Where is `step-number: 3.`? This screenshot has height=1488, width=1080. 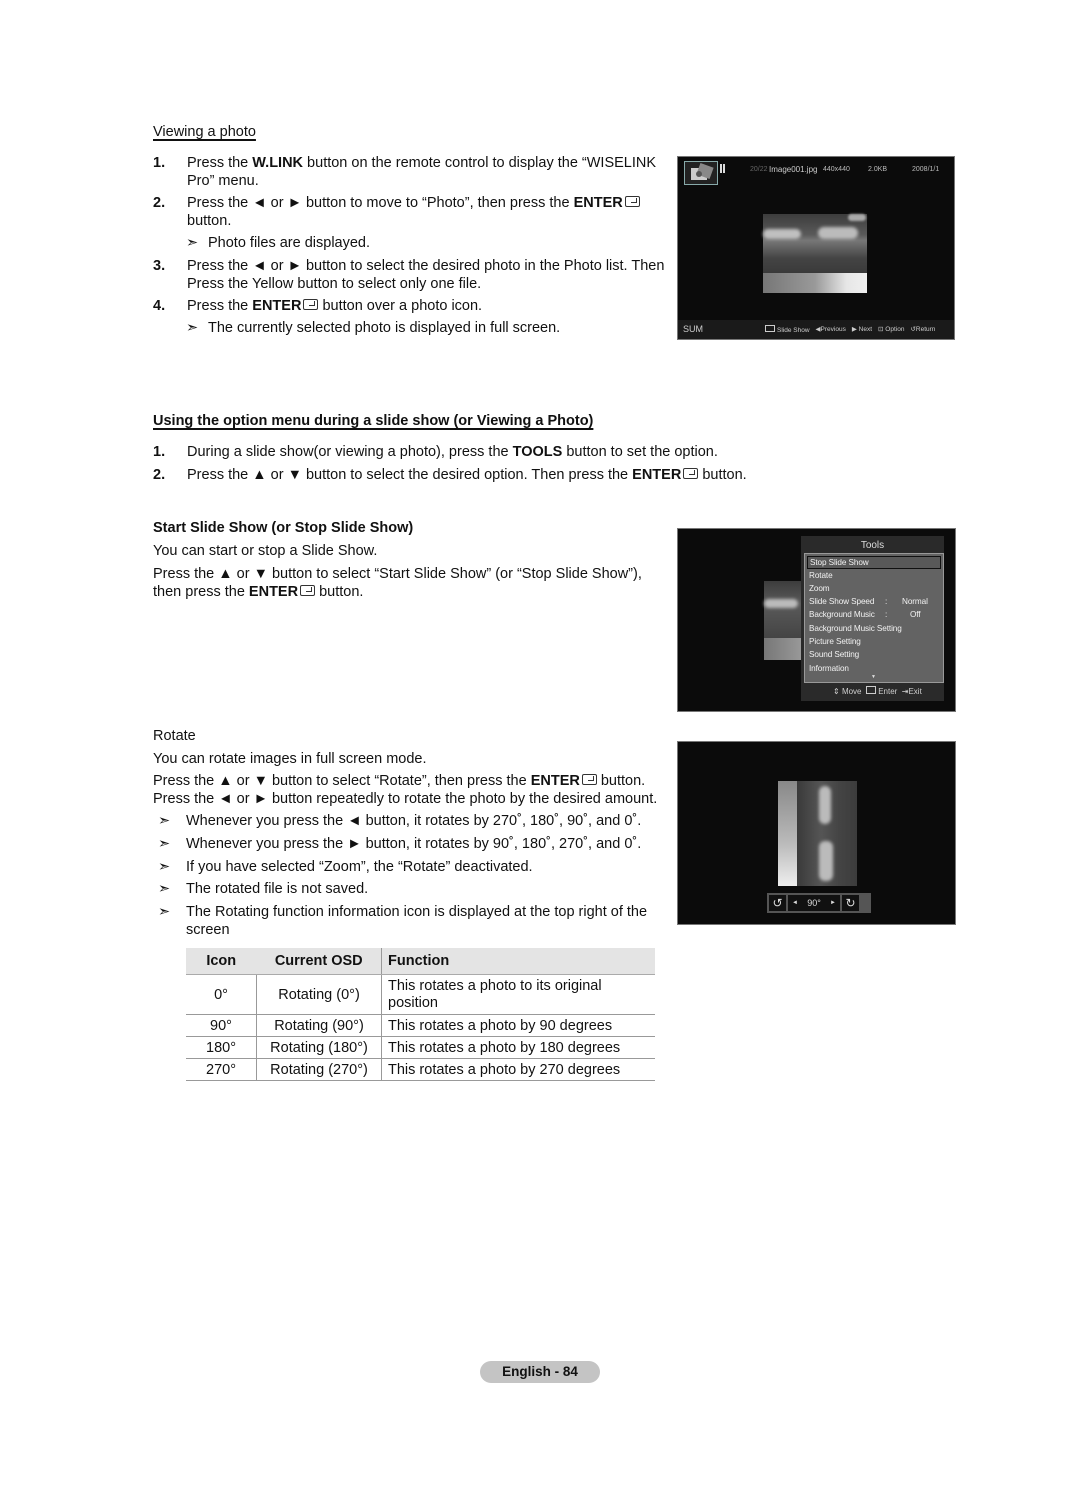 step-number: 3. is located at coordinates (159, 266).